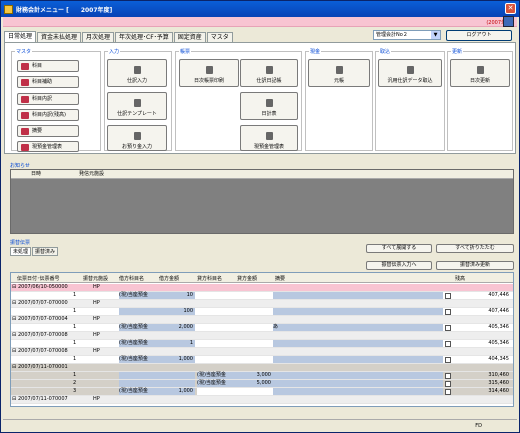  I want to click on group-update-label: 更新, so click(457, 51).